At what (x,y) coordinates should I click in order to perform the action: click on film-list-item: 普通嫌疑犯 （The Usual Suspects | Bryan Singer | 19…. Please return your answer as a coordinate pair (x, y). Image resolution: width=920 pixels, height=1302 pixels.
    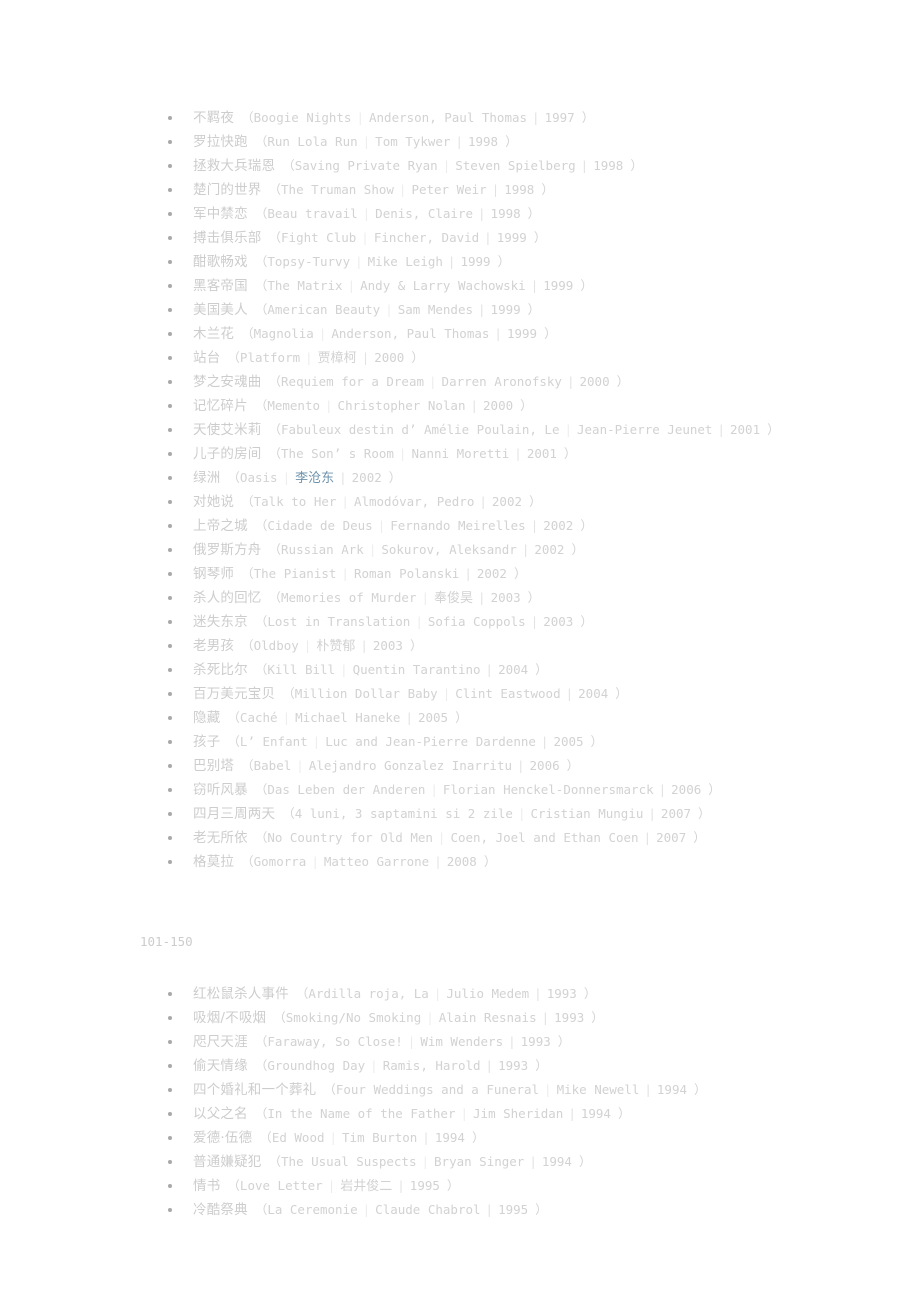
    Looking at the image, I should click on (460, 1162).